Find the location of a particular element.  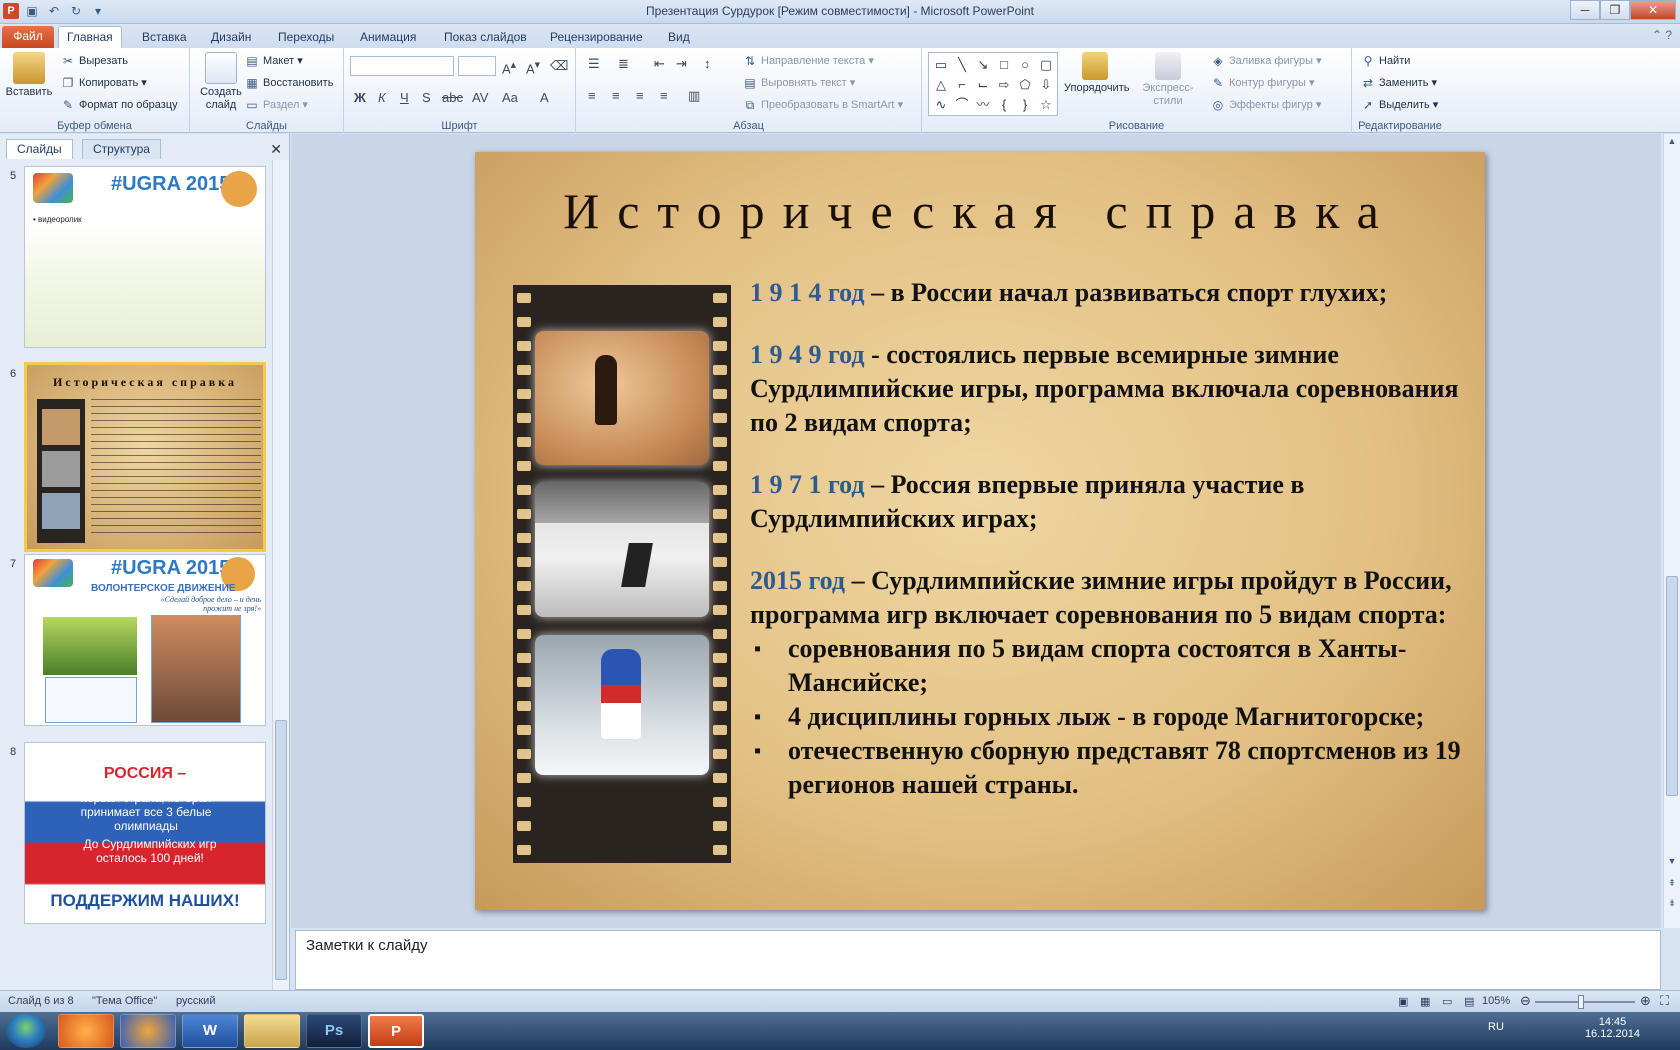

bullets-icon: ☰ is located at coordinates (594, 64).